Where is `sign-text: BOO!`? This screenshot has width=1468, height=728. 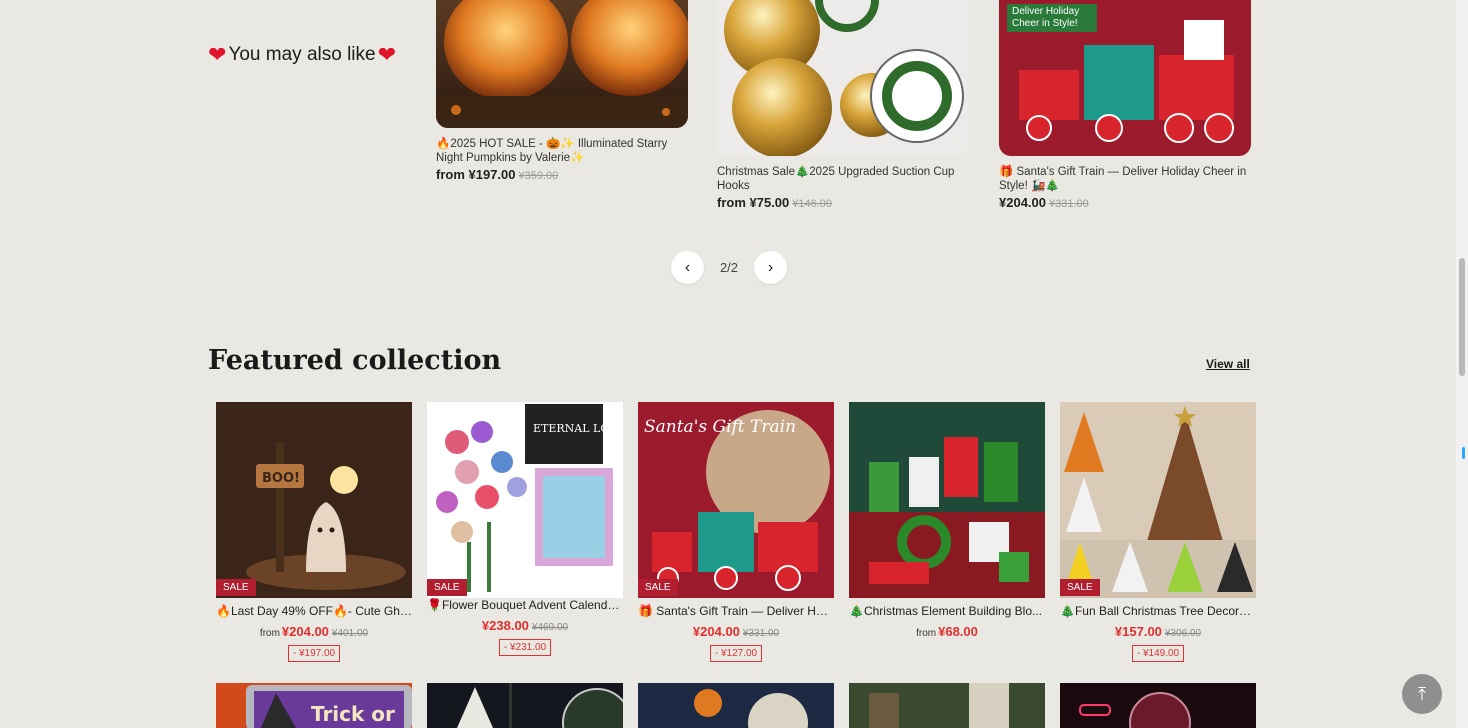
sign-text: BOO! is located at coordinates (281, 478).